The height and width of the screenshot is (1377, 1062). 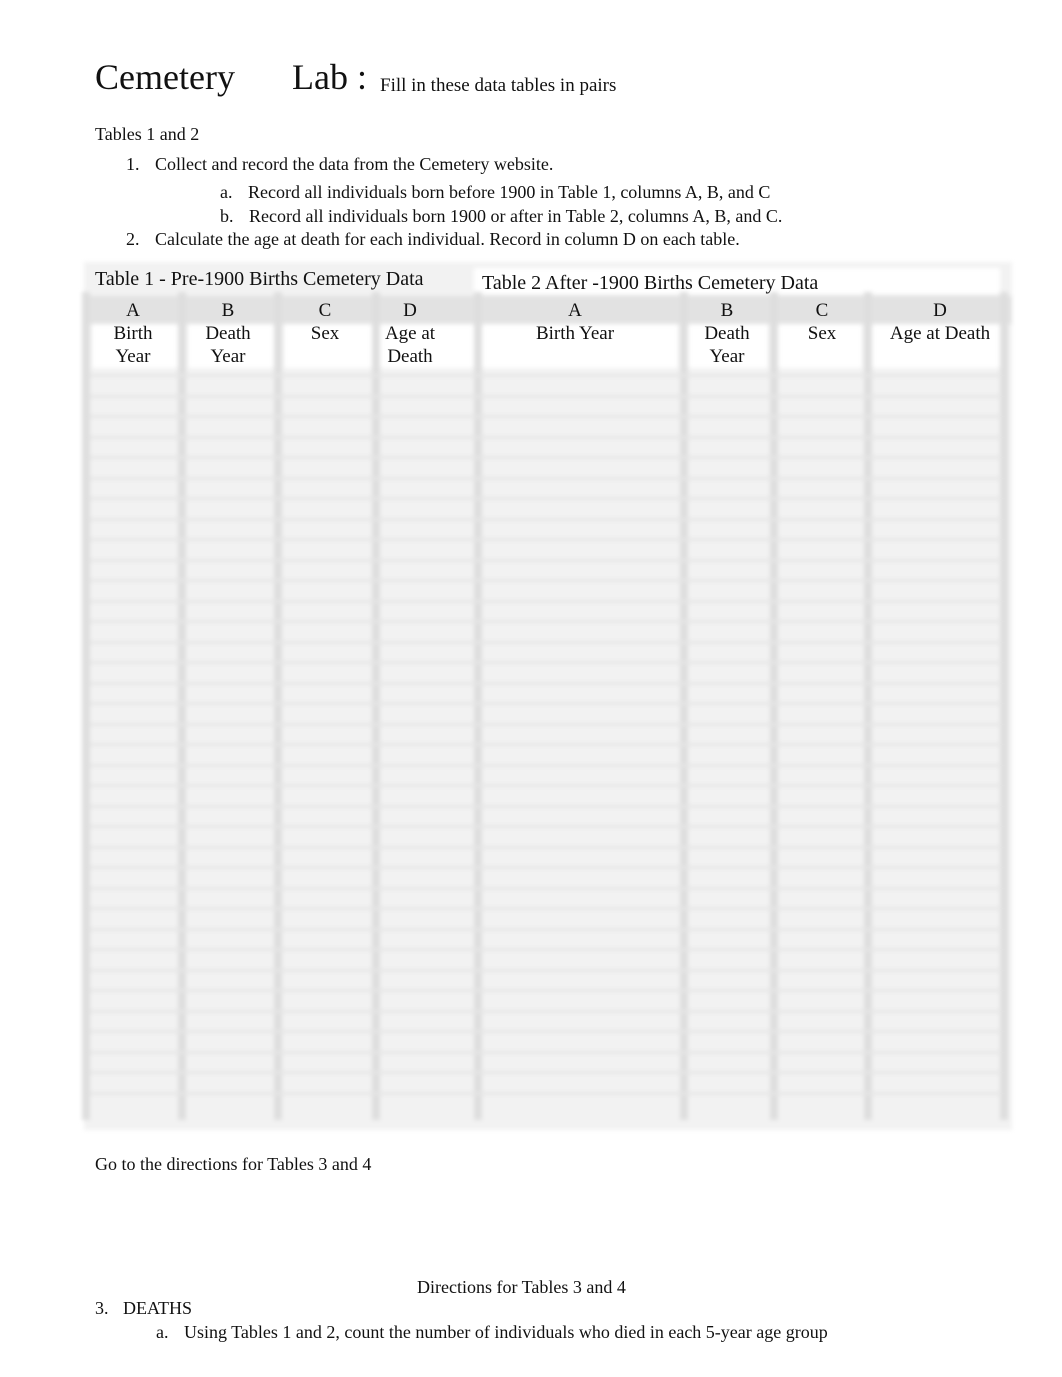 I want to click on instruction-1a-num: a., so click(x=226, y=192).